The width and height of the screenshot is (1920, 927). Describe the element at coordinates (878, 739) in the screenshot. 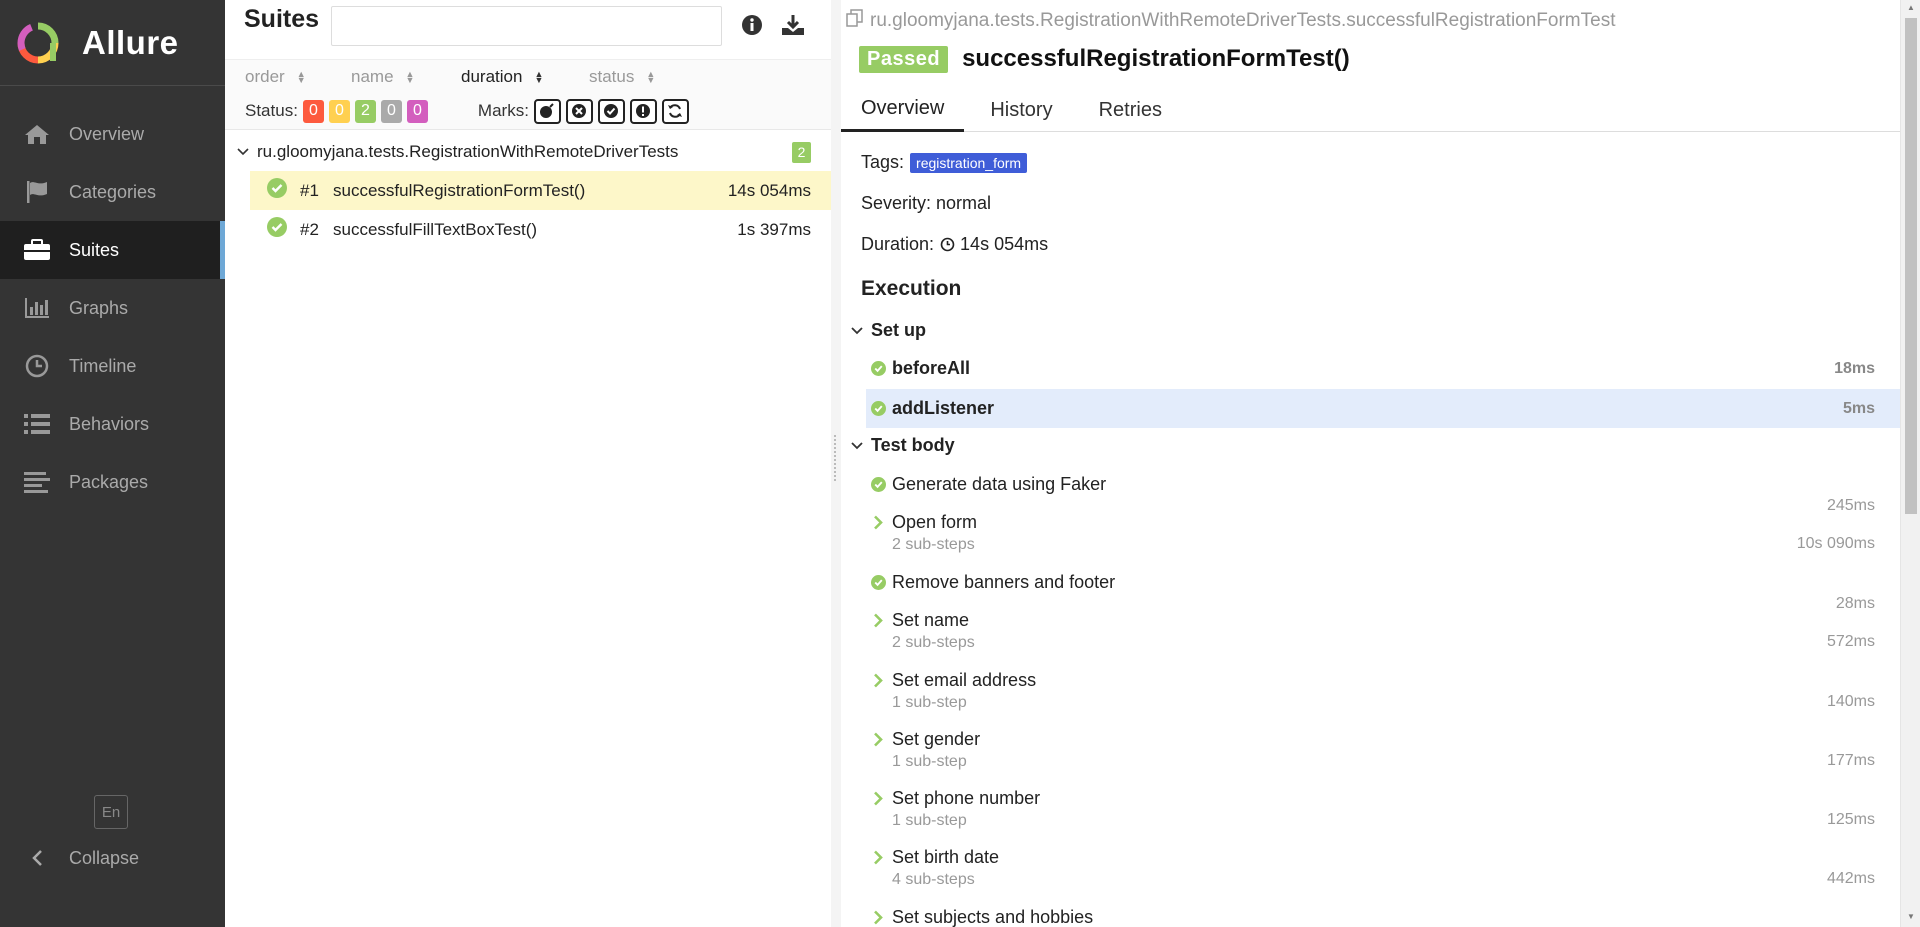

I see `chevron-right-icon` at that location.